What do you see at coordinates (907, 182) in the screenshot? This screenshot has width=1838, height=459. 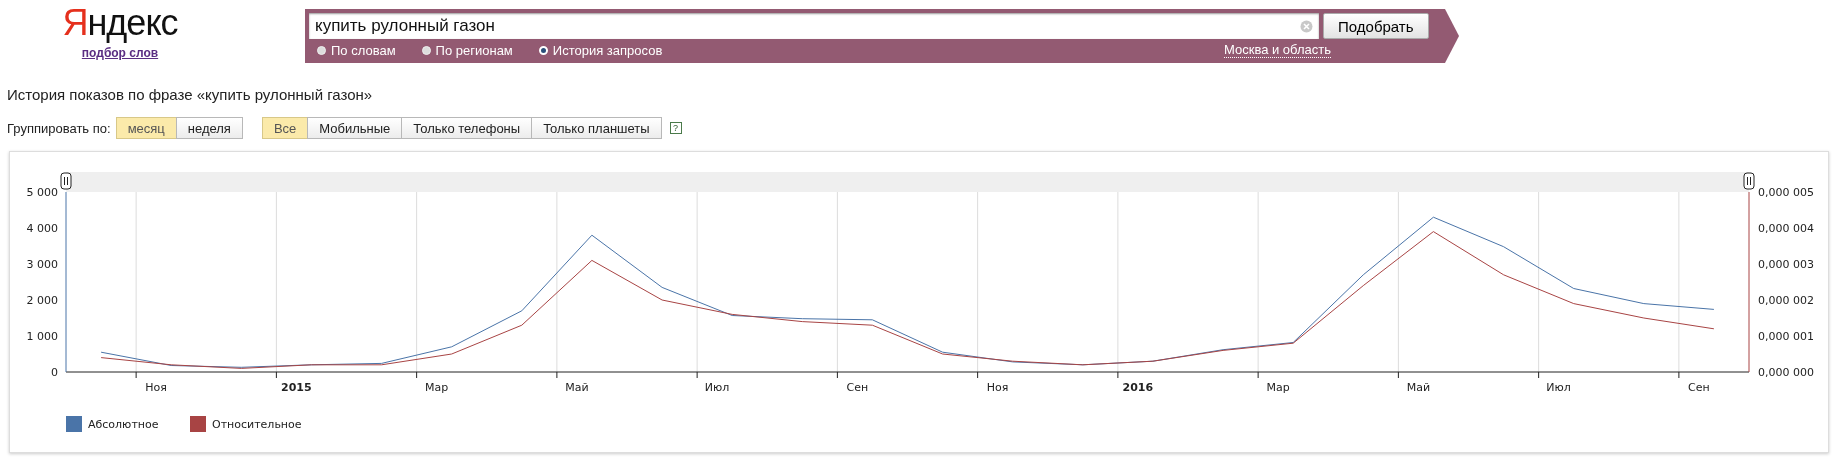 I see `range-scrollbar` at bounding box center [907, 182].